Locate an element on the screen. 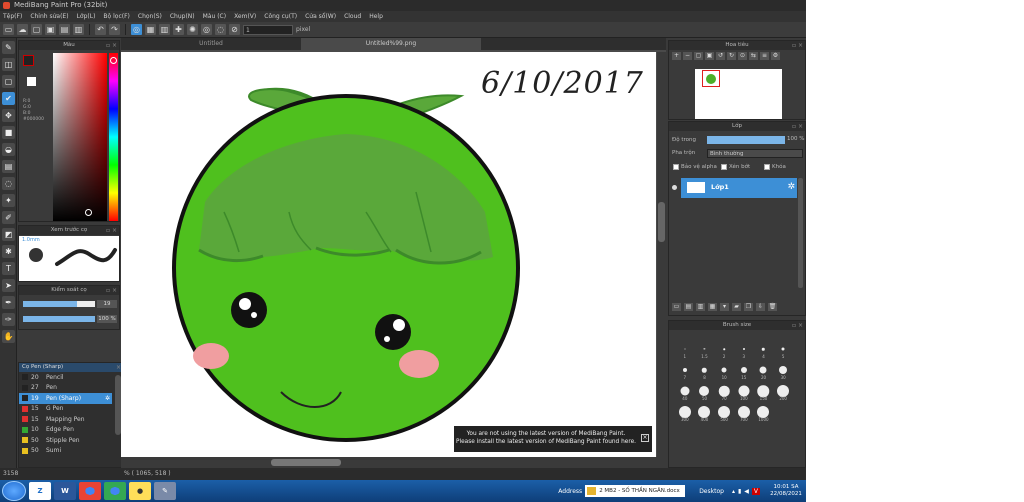 Image resolution: width=1024 pixels, height=502 pixels. desktop-label: Desktop is located at coordinates (711, 491).